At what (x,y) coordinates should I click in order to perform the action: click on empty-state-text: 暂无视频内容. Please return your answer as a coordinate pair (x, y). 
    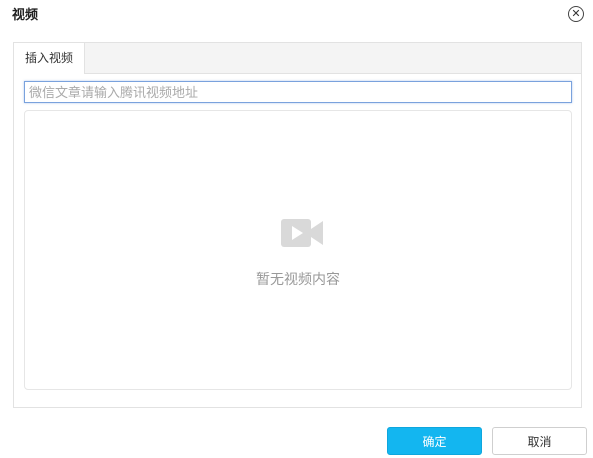
    Looking at the image, I should click on (298, 279).